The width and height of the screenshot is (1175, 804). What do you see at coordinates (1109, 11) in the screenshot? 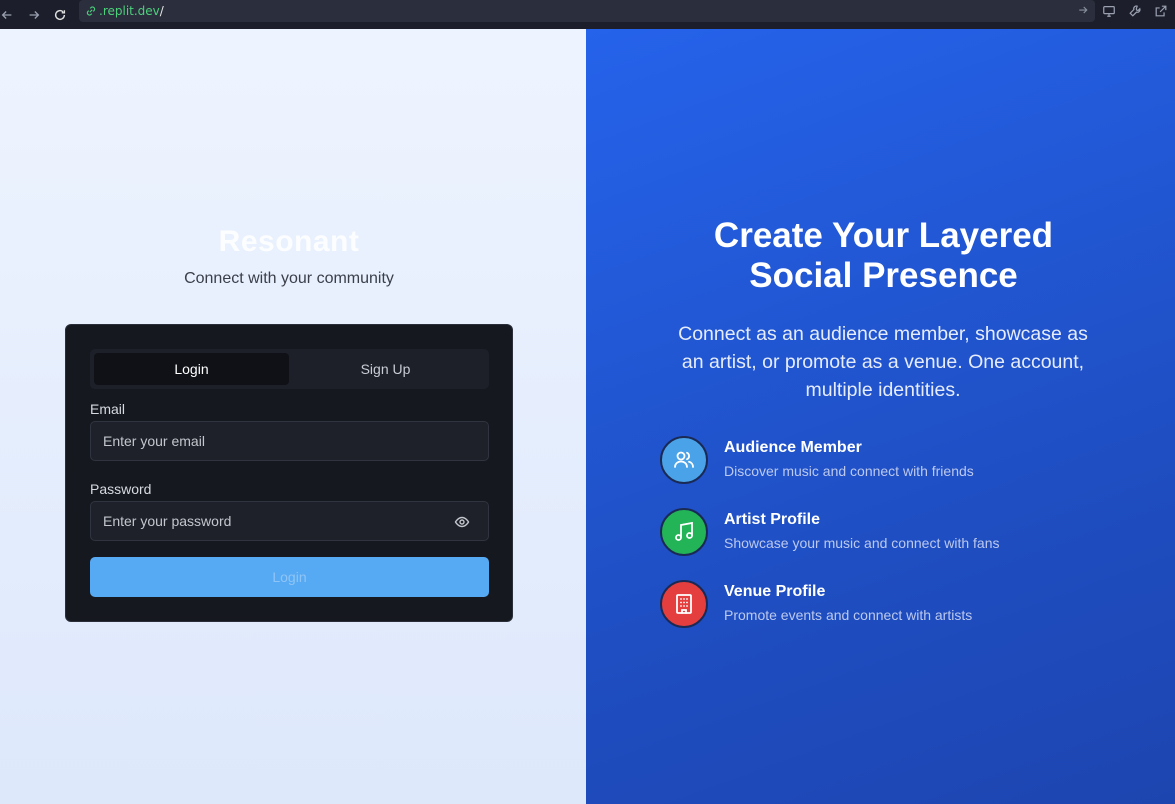
I see `monitor-icon` at bounding box center [1109, 11].